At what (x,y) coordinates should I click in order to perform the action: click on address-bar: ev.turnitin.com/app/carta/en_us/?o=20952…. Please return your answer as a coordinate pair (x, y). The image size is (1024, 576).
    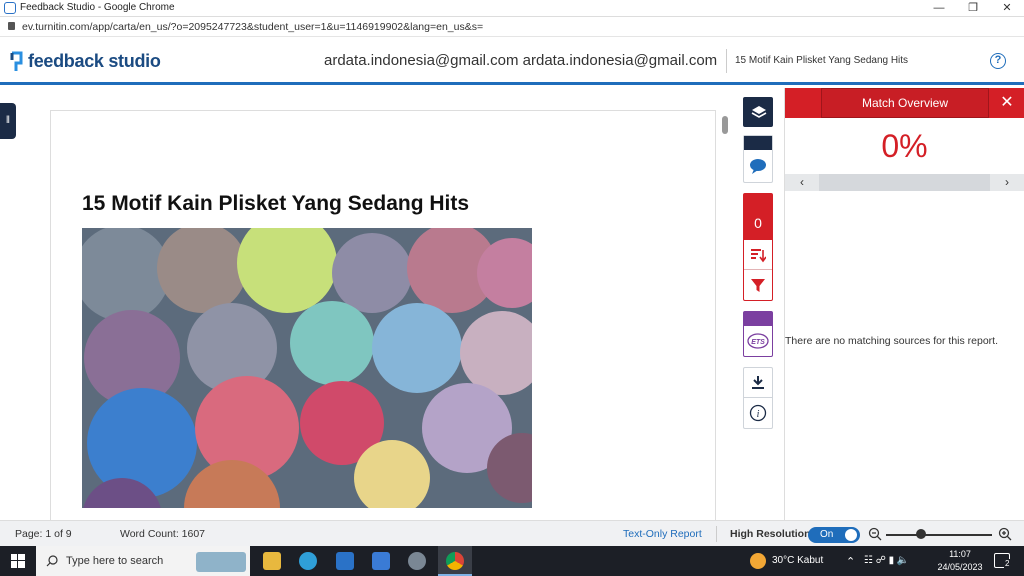
    Looking at the image, I should click on (512, 27).